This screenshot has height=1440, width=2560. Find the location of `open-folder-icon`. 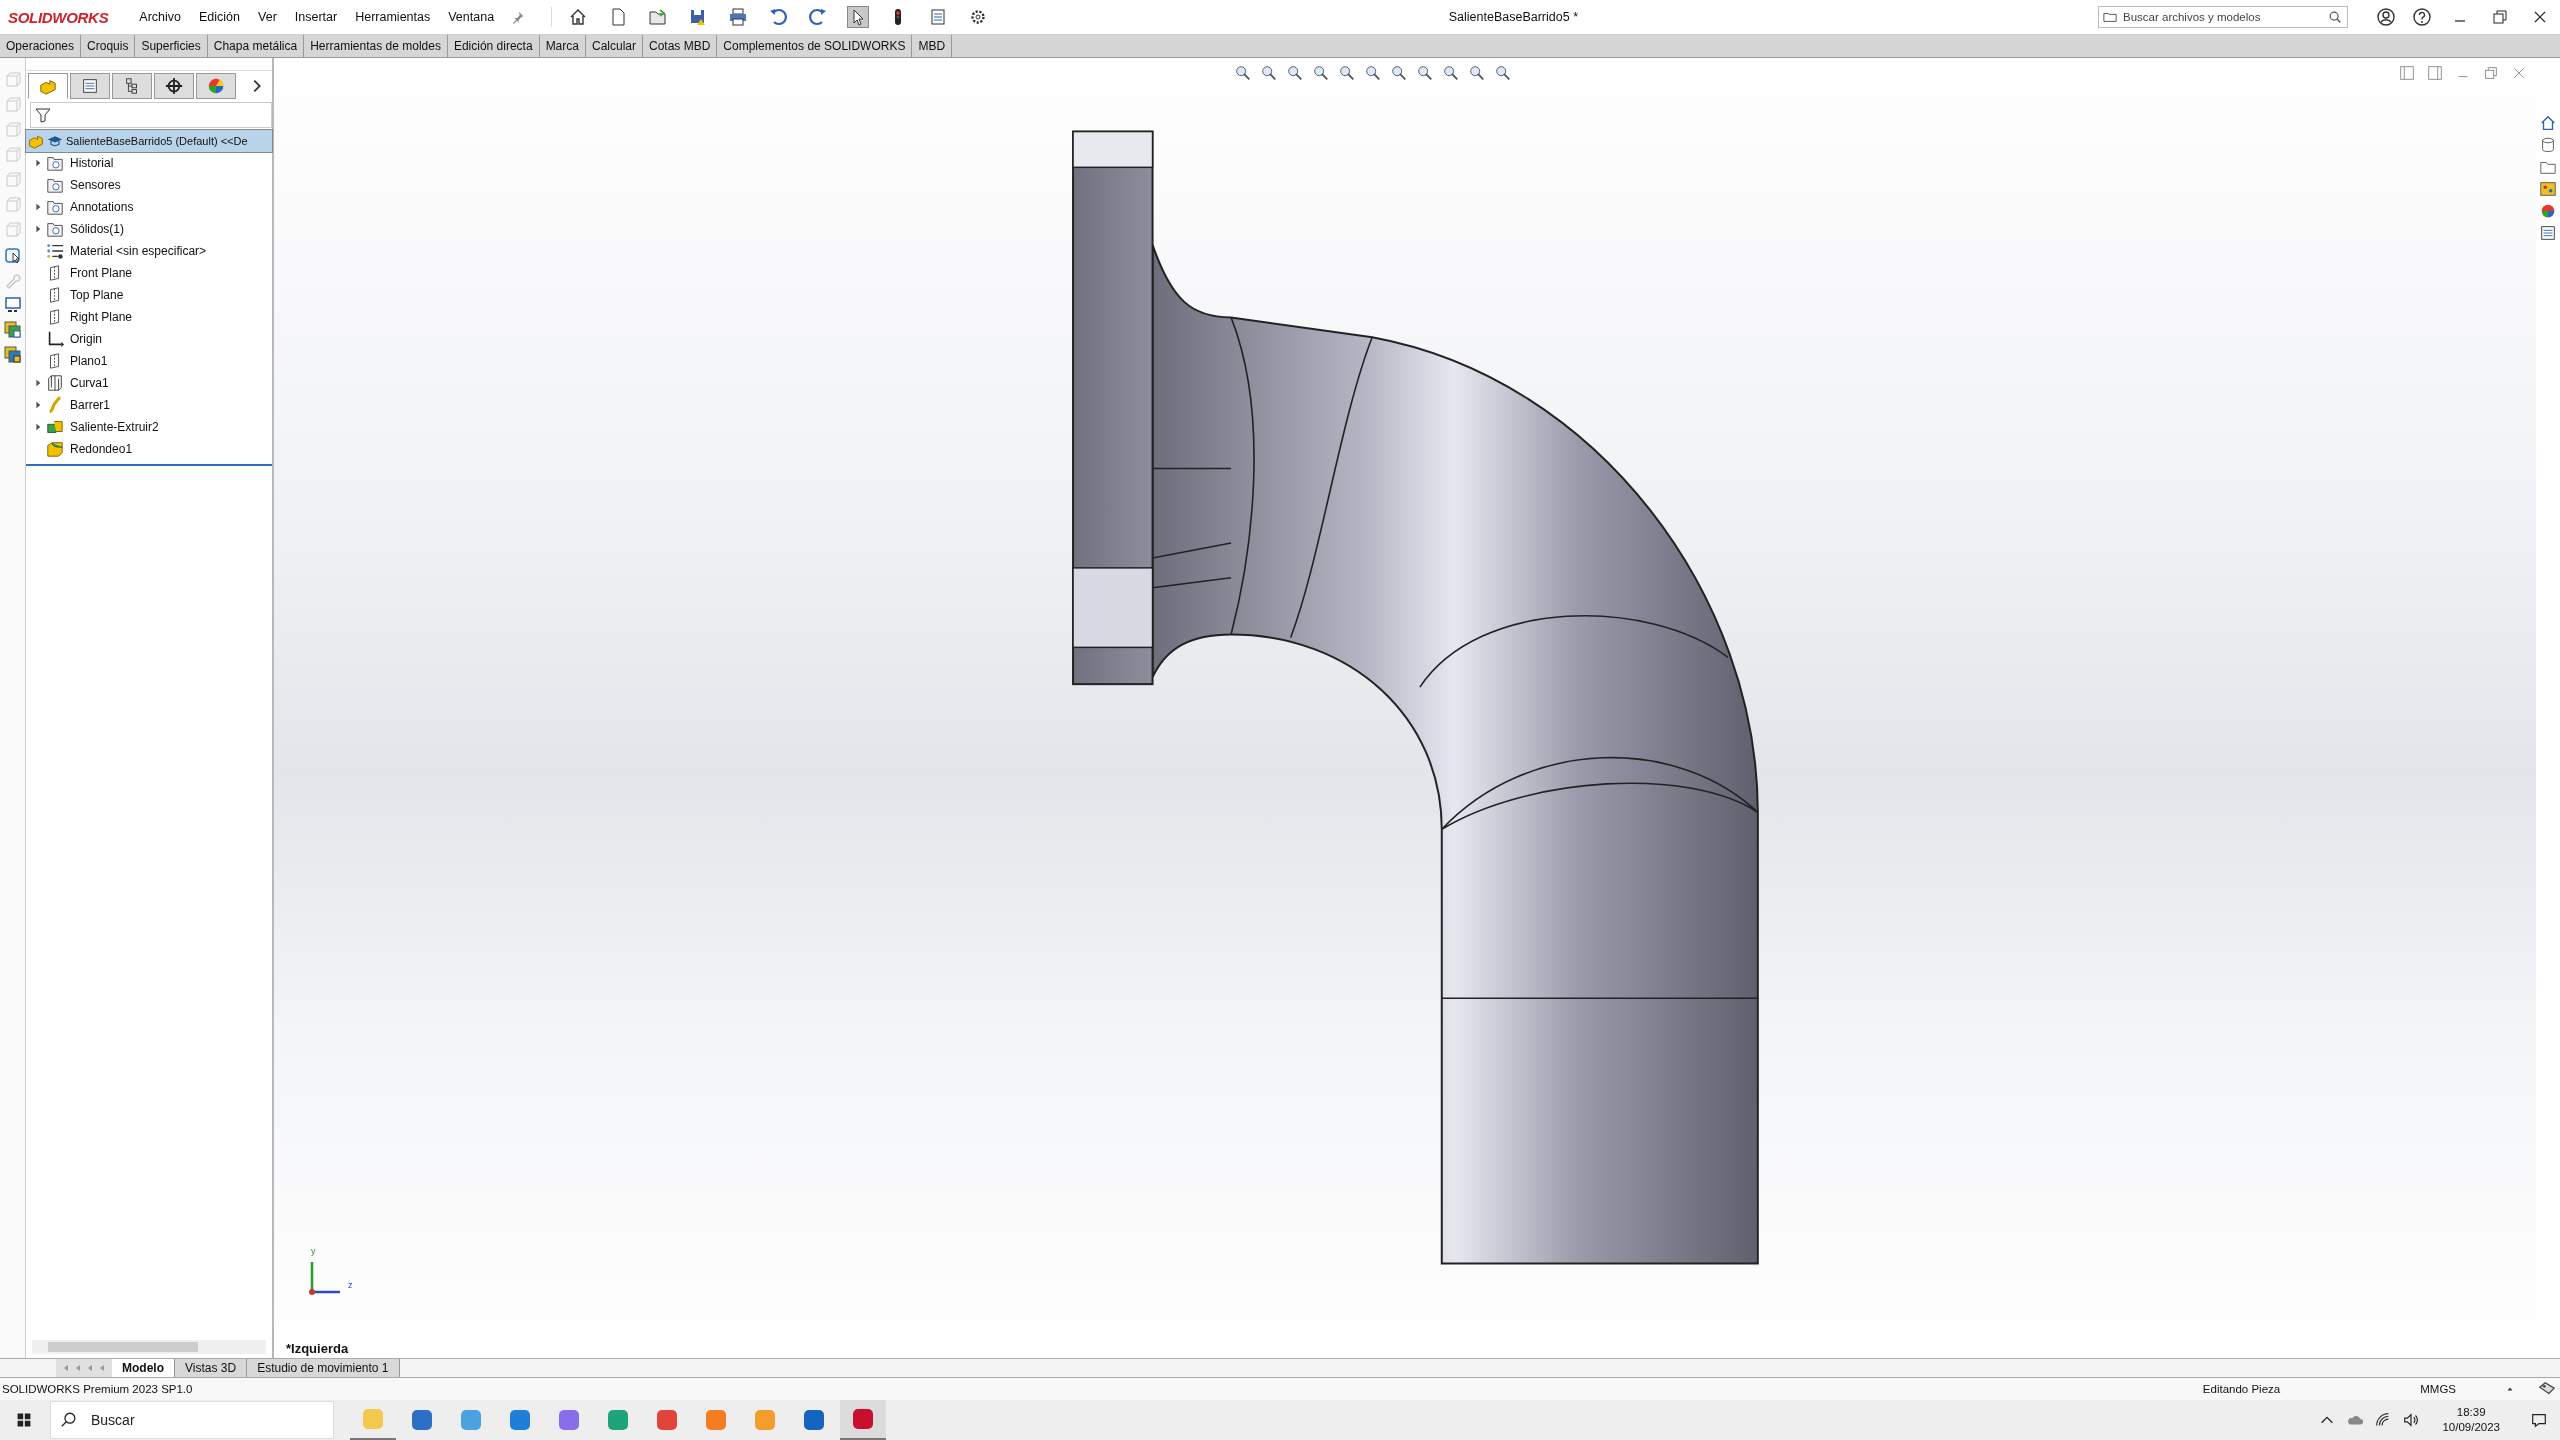

open-folder-icon is located at coordinates (658, 17).